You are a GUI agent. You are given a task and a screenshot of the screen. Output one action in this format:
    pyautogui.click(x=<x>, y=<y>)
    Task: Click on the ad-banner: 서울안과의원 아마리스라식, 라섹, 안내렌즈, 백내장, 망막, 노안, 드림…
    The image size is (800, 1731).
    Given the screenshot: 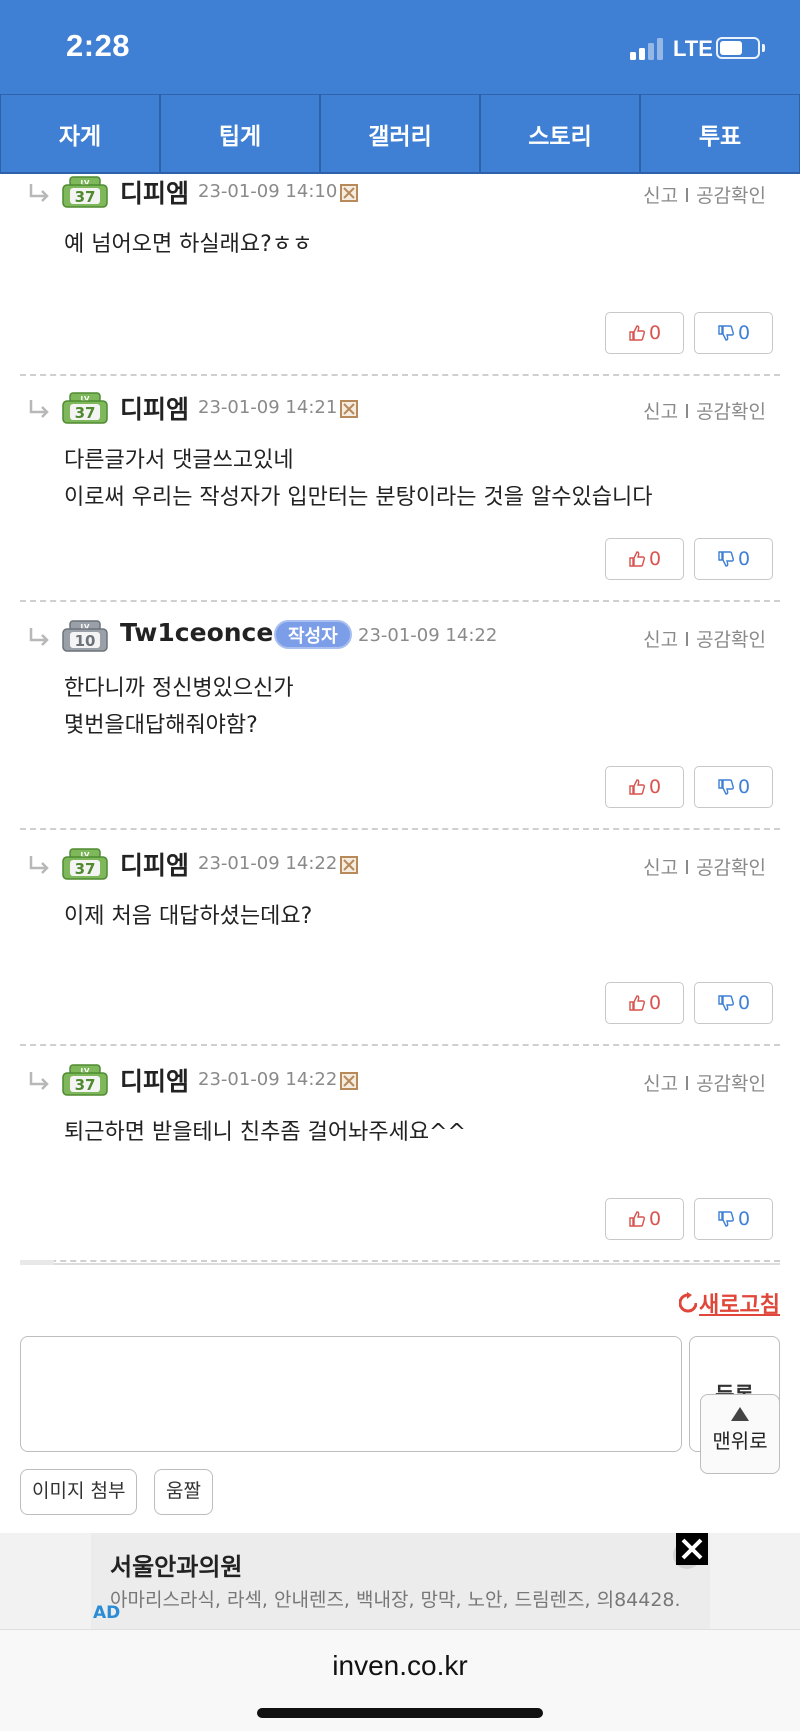 What is the action you would take?
    pyautogui.click(x=400, y=1581)
    